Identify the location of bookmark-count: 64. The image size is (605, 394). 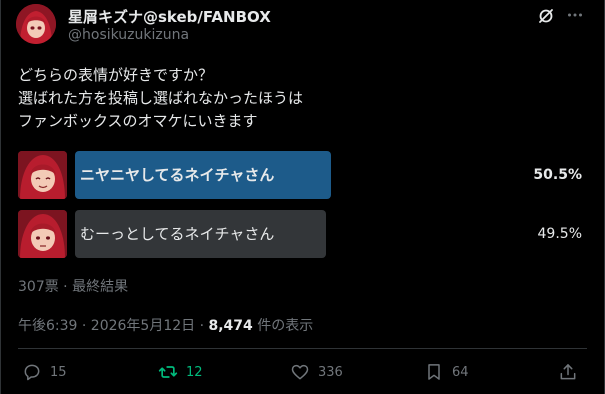
(460, 372).